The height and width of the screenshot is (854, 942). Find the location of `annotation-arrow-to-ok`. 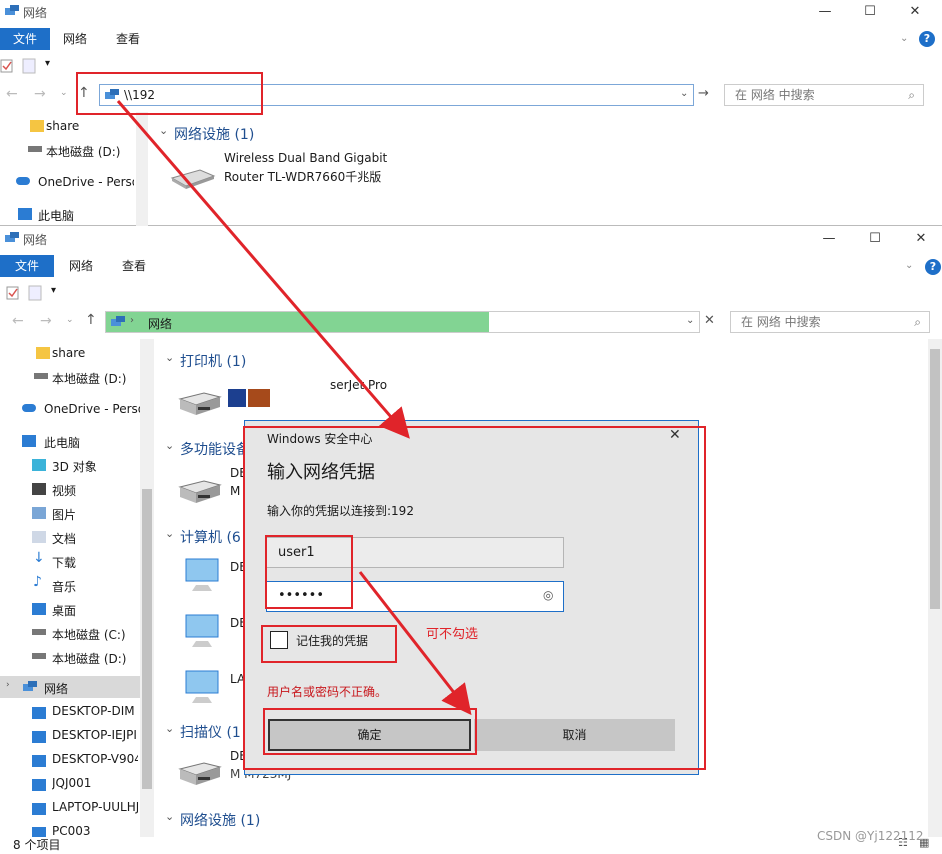

annotation-arrow-to-ok is located at coordinates (415, 643).